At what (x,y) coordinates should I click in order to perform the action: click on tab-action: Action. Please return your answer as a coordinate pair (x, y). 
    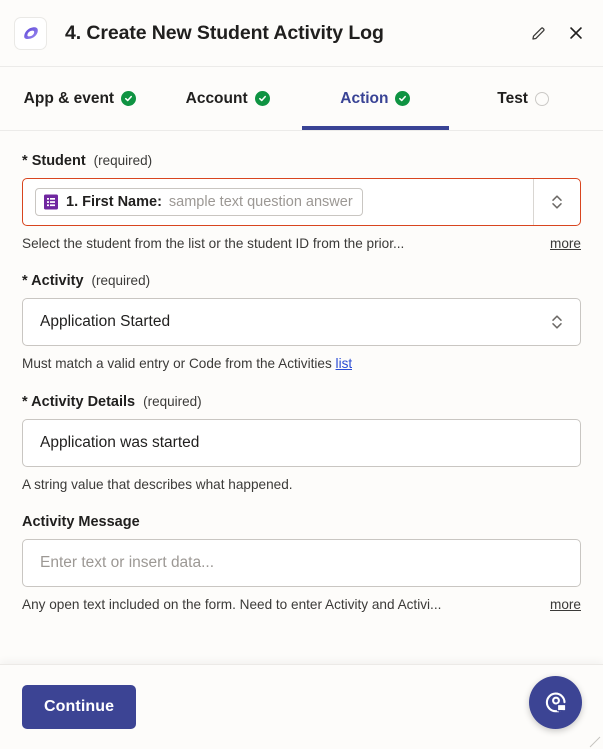
    Looking at the image, I should click on (375, 98).